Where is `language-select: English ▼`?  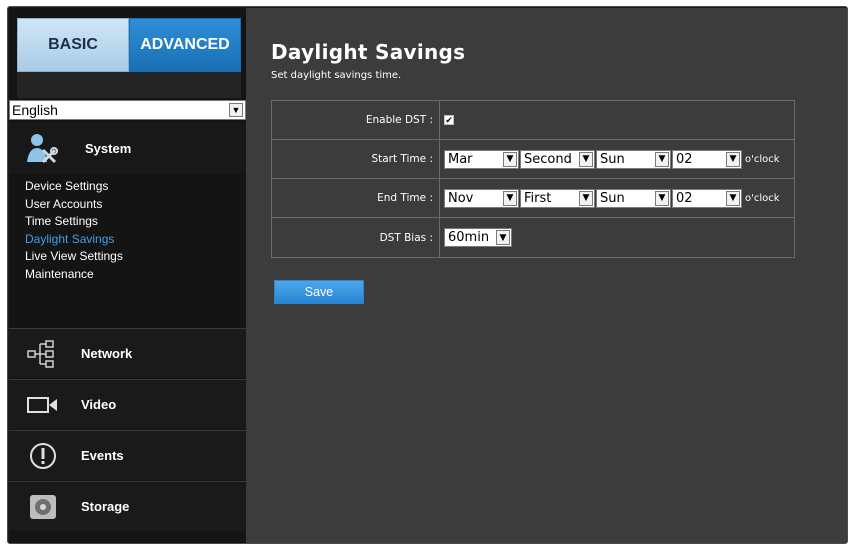
language-select: English ▼ is located at coordinates (127, 110).